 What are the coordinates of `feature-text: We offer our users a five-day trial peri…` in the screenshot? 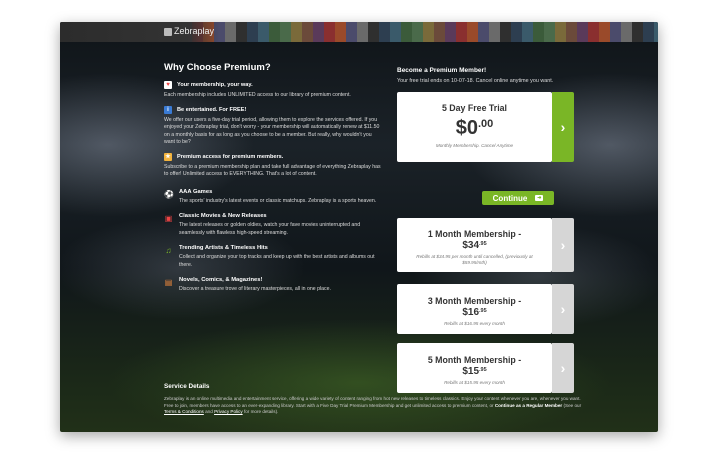 It's located at (272, 131).